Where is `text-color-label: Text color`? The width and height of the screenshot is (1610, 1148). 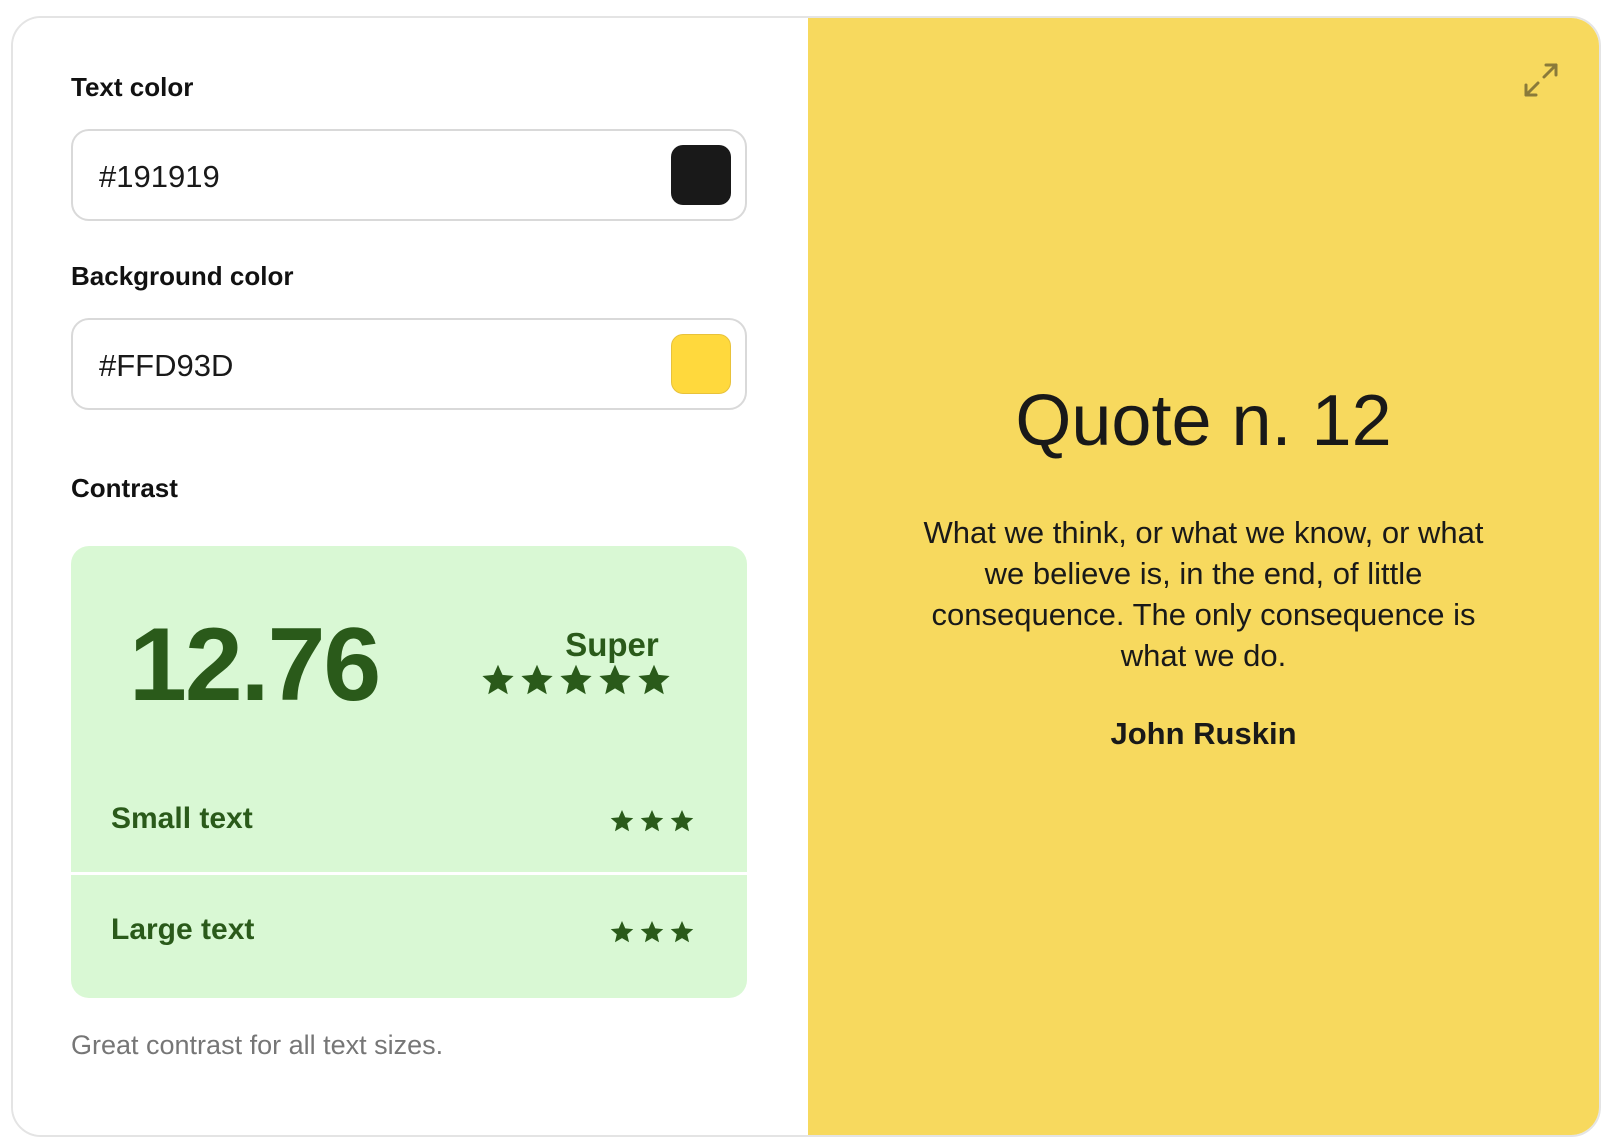 text-color-label: Text color is located at coordinates (132, 87).